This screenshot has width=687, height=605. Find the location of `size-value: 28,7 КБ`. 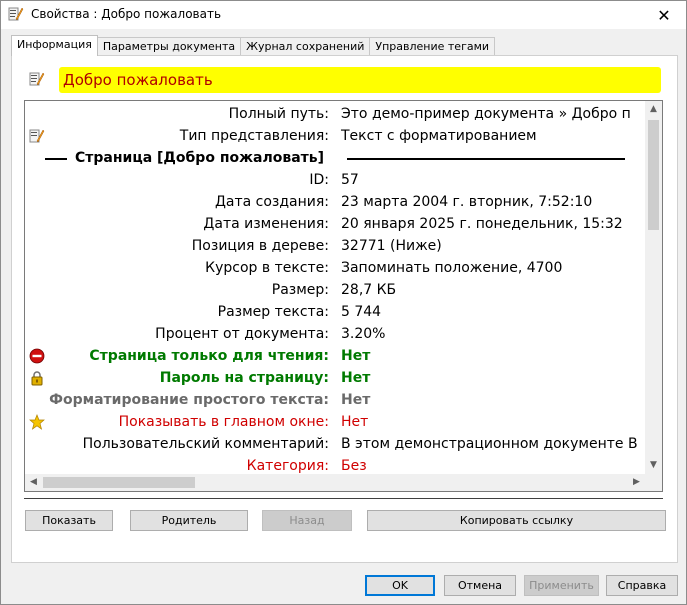

size-value: 28,7 КБ is located at coordinates (369, 290).